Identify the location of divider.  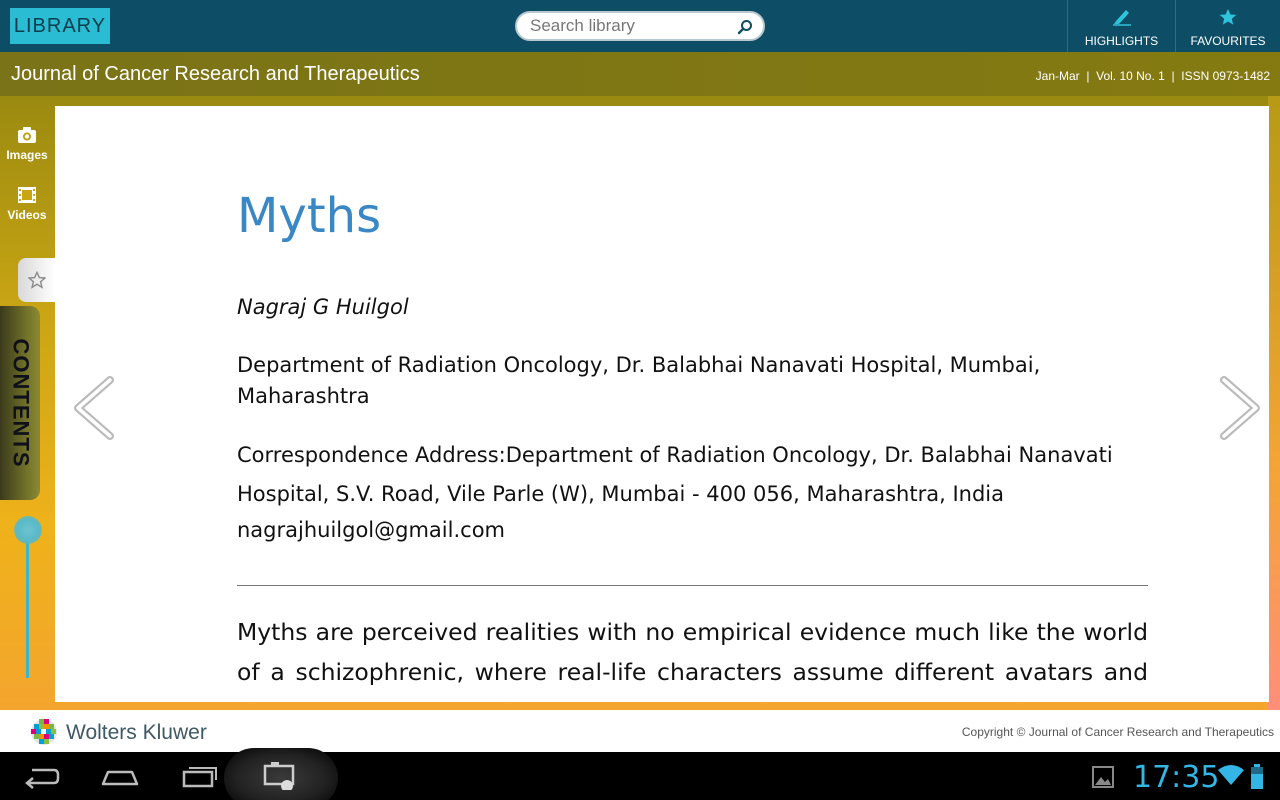
(692, 585).